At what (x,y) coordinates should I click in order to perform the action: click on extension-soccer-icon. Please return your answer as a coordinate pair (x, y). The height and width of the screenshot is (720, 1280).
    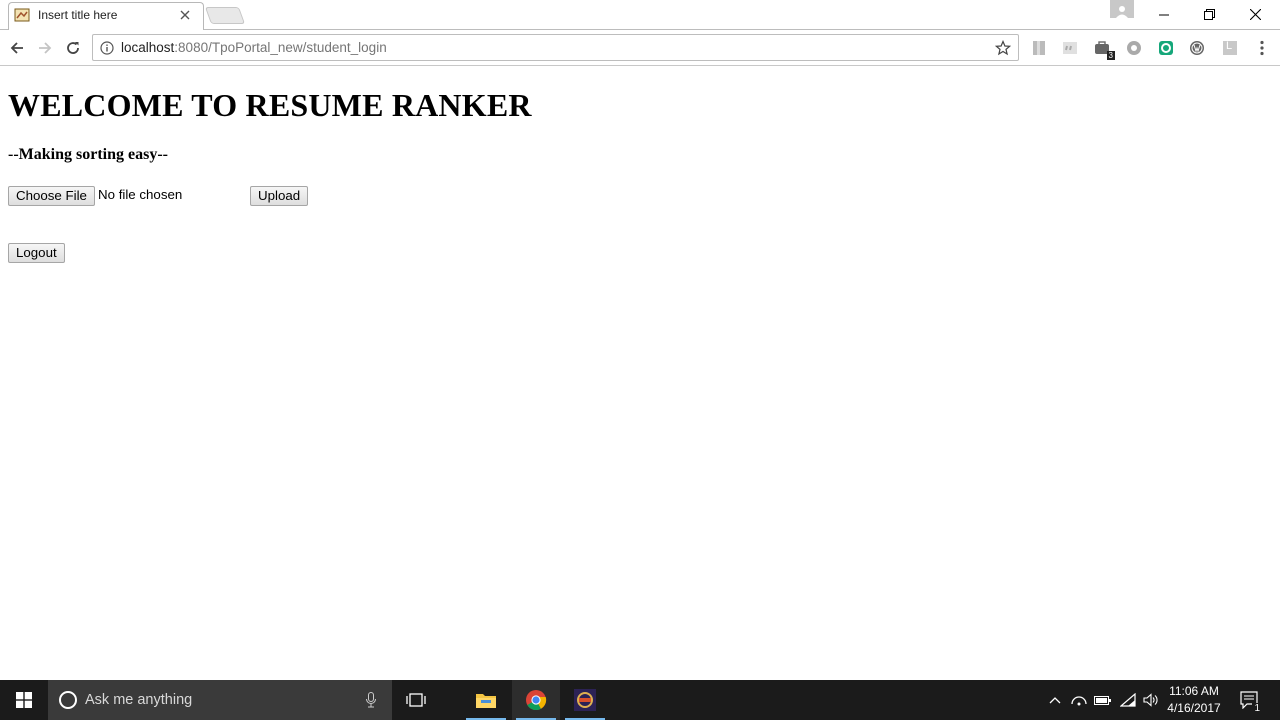
    Looking at the image, I should click on (1134, 48).